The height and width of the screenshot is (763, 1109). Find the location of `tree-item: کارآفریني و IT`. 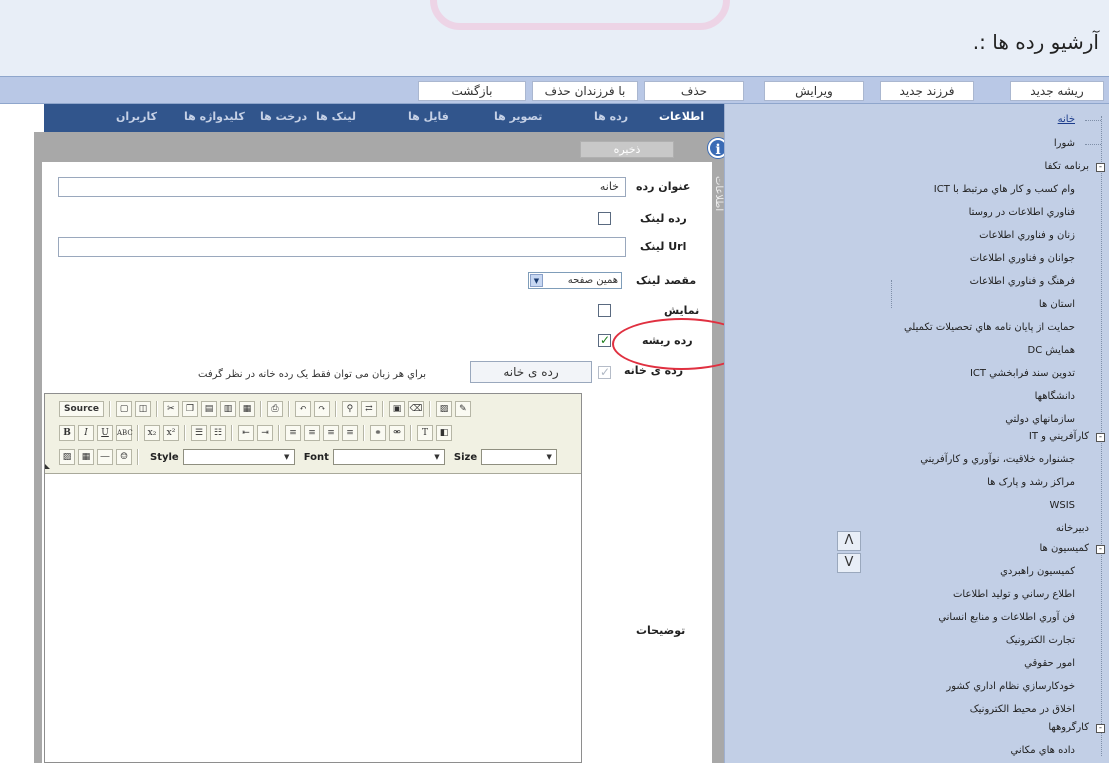

tree-item: کارآفریني و IT is located at coordinates (1059, 436).